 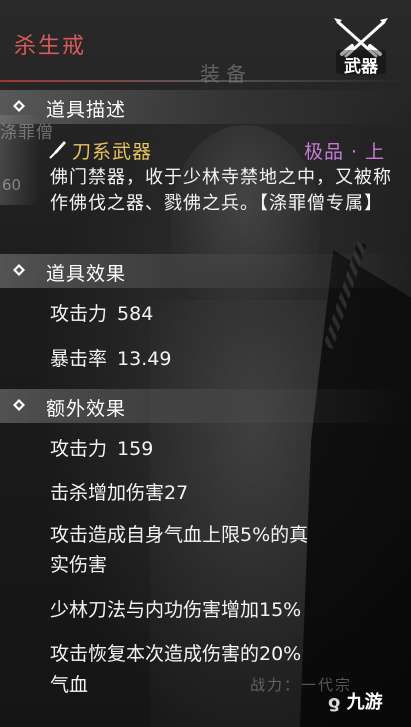 What do you see at coordinates (221, 190) in the screenshot?
I see `item-description: 佛门禁器，收于少林寺禁地之中，又被称作佛伐之器、戮佛之兵。【涤罪僧专属】` at bounding box center [221, 190].